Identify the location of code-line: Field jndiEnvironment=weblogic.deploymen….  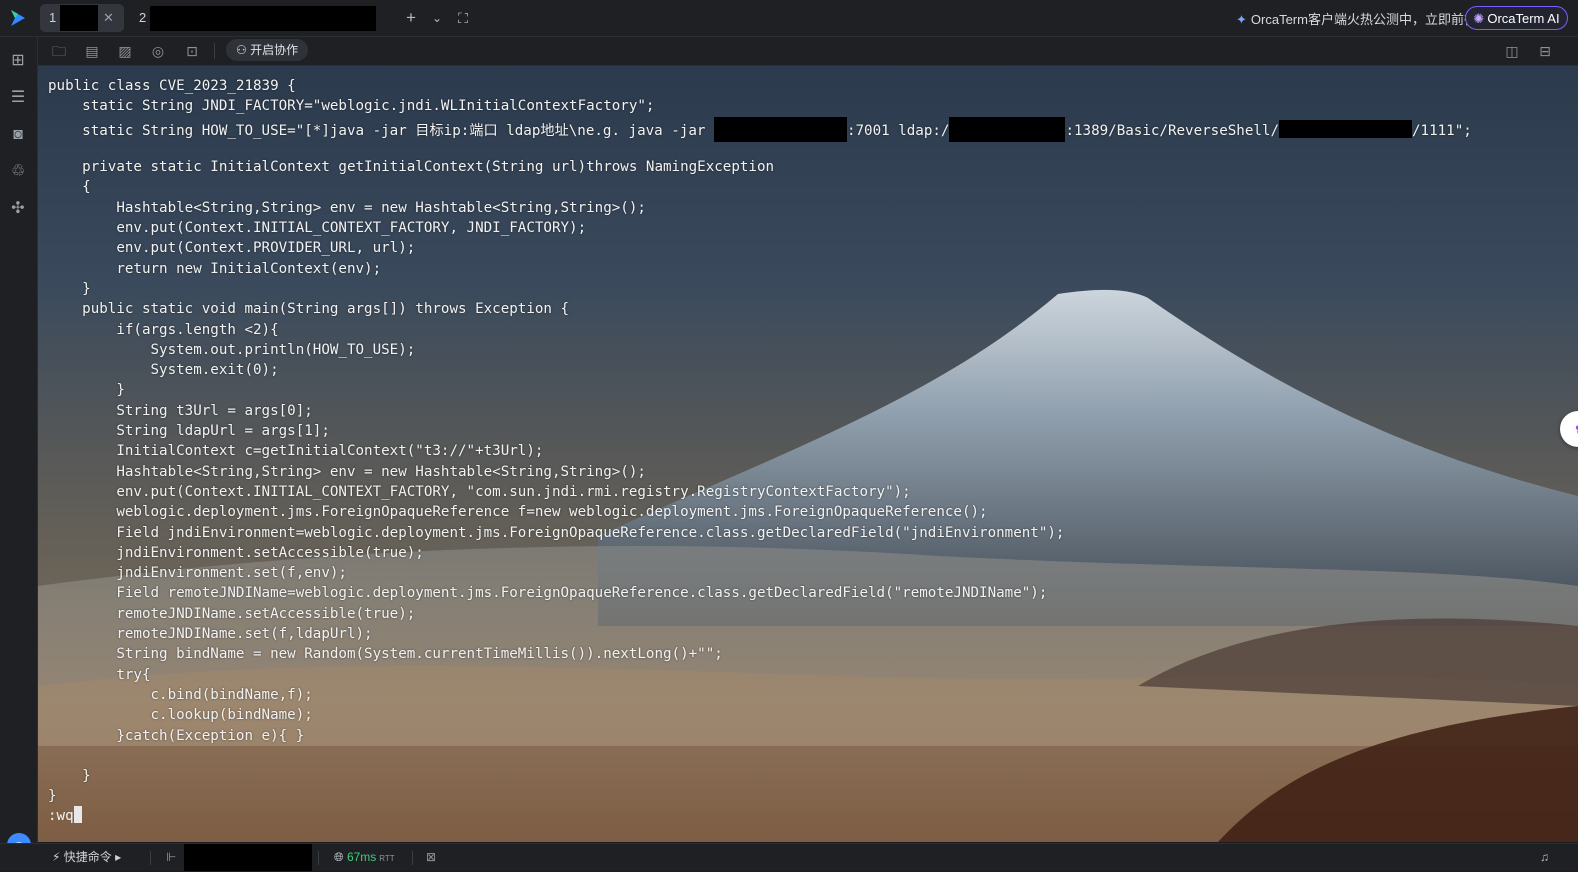
(556, 532).